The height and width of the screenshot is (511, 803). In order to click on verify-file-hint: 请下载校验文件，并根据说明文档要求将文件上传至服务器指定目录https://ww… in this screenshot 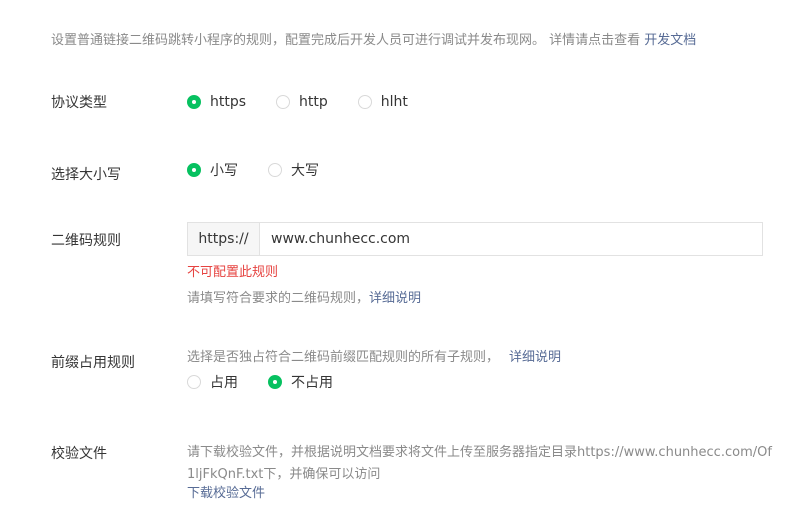, I will do `click(479, 463)`.